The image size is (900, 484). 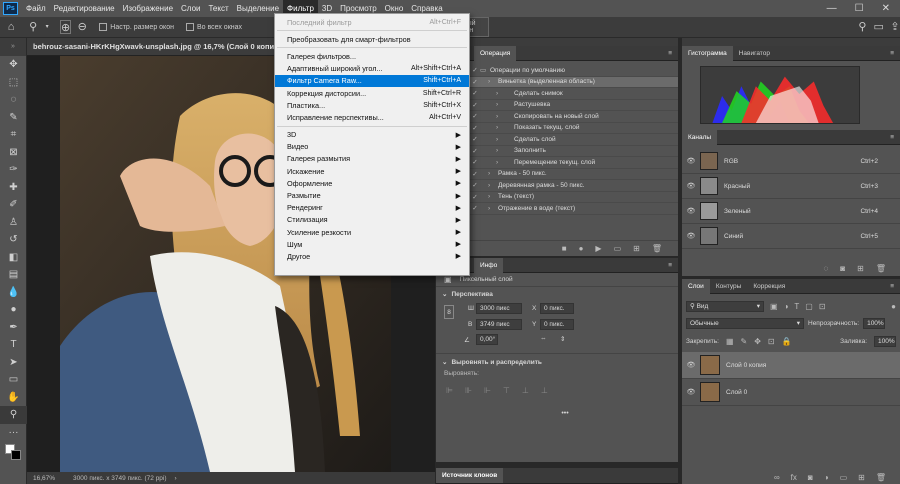 What do you see at coordinates (13, 328) in the screenshot?
I see `pen-tool-icon: ✒` at bounding box center [13, 328].